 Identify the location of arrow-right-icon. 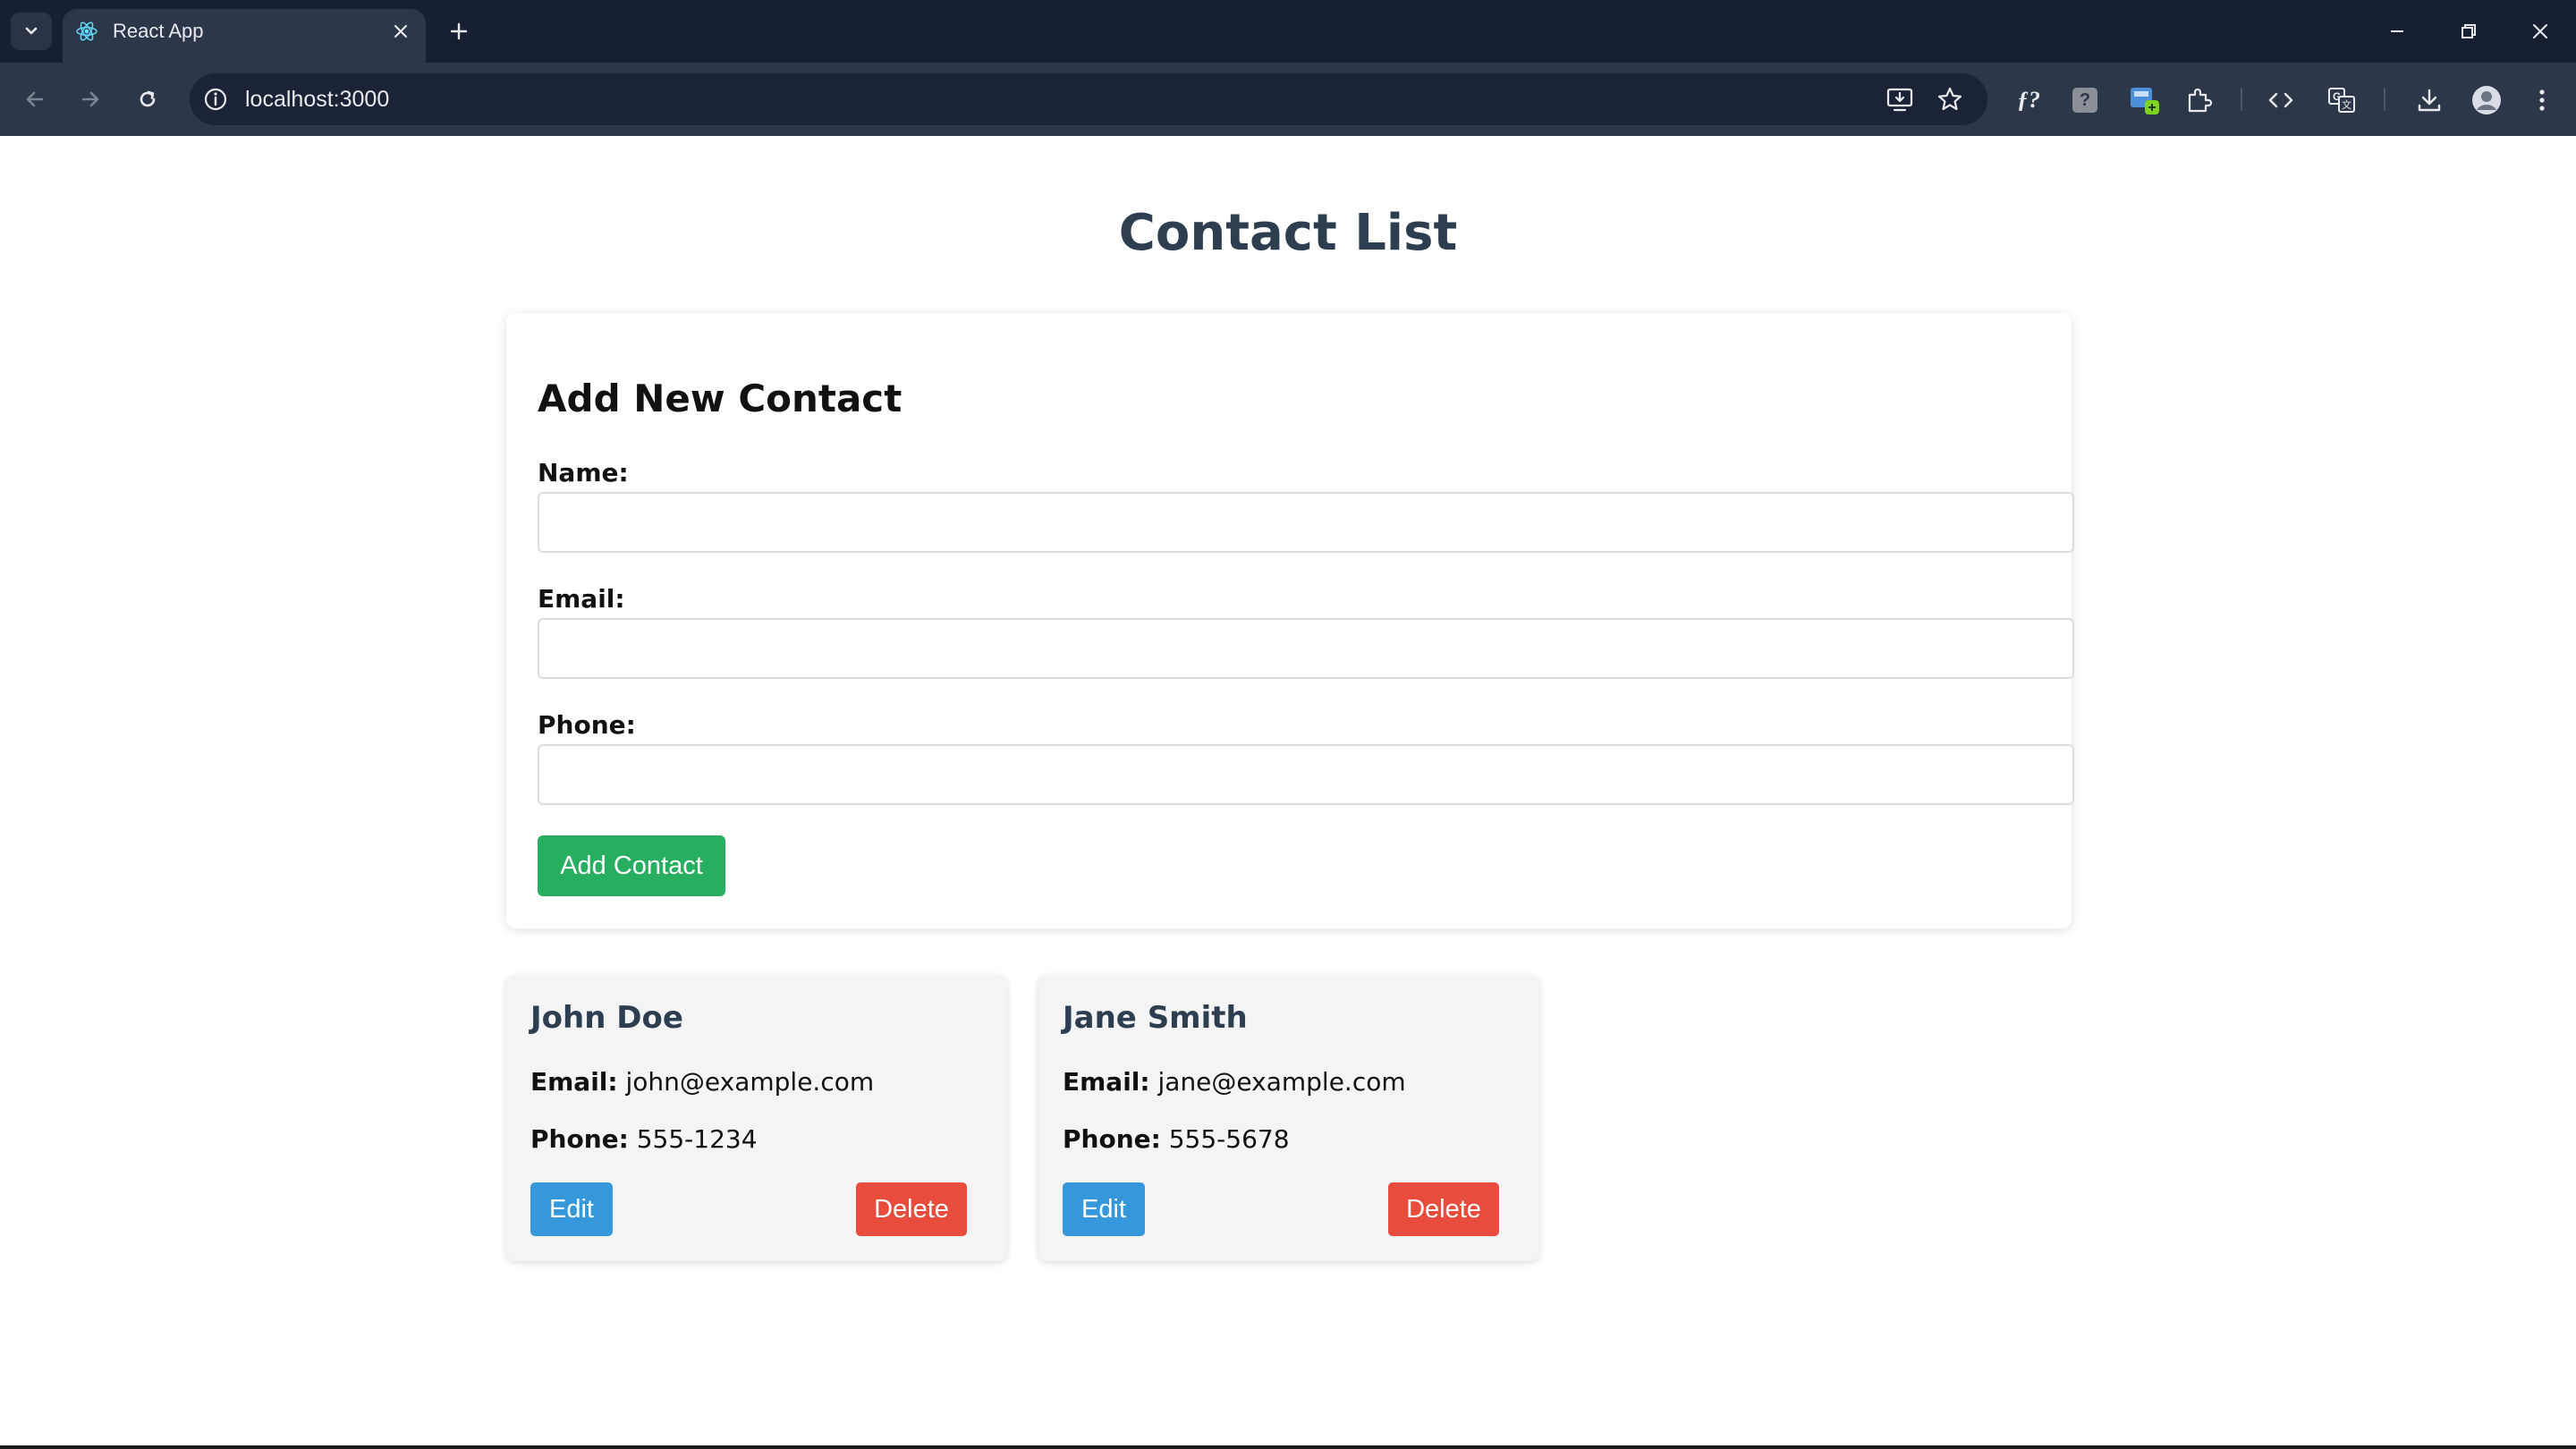
(90, 99).